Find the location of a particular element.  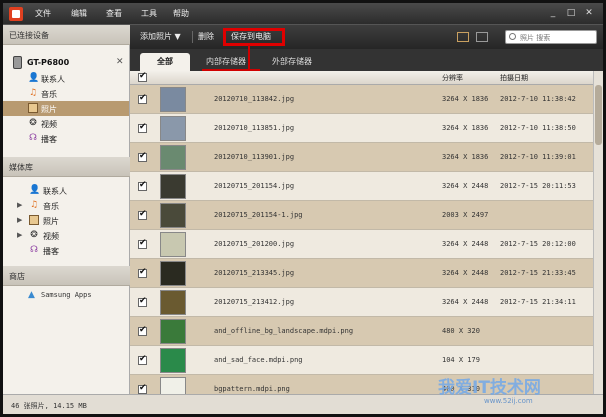

sidebar-item-label: 照片 is located at coordinates (49, 109).